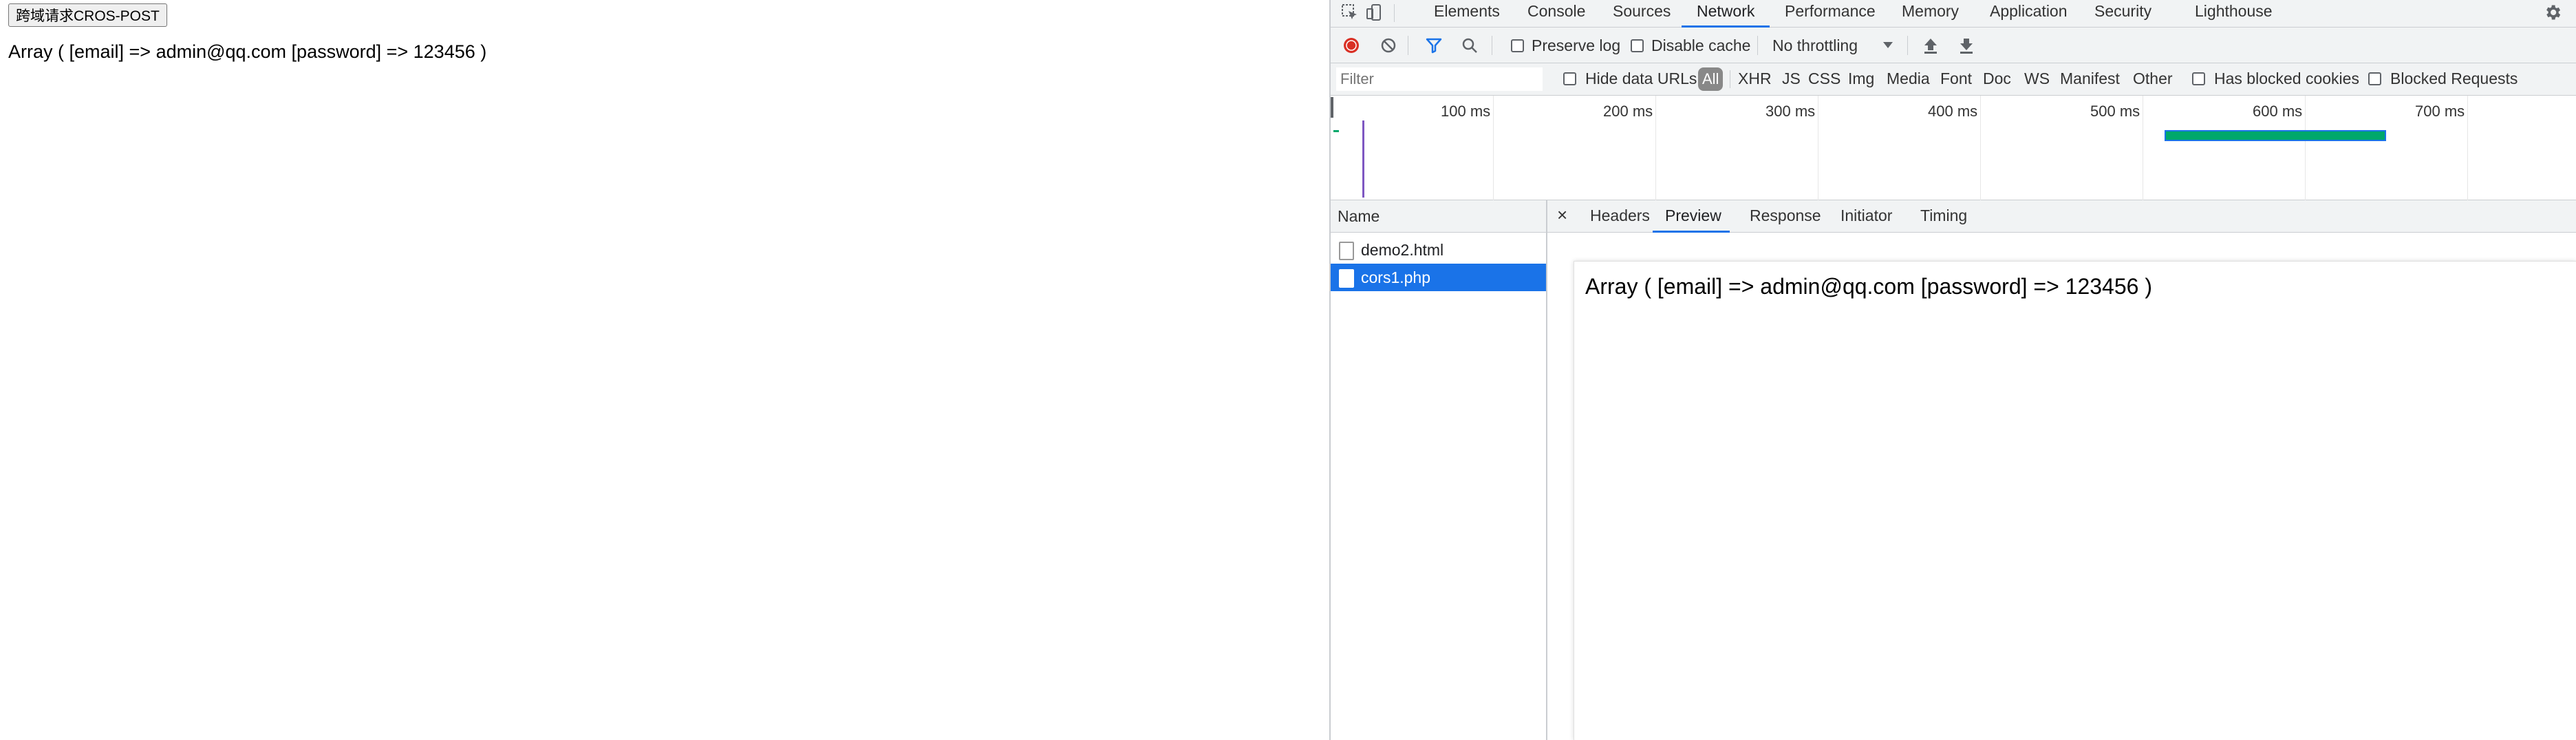  Describe the element at coordinates (1628, 112) in the screenshot. I see `tick-label: 200 ms` at that location.